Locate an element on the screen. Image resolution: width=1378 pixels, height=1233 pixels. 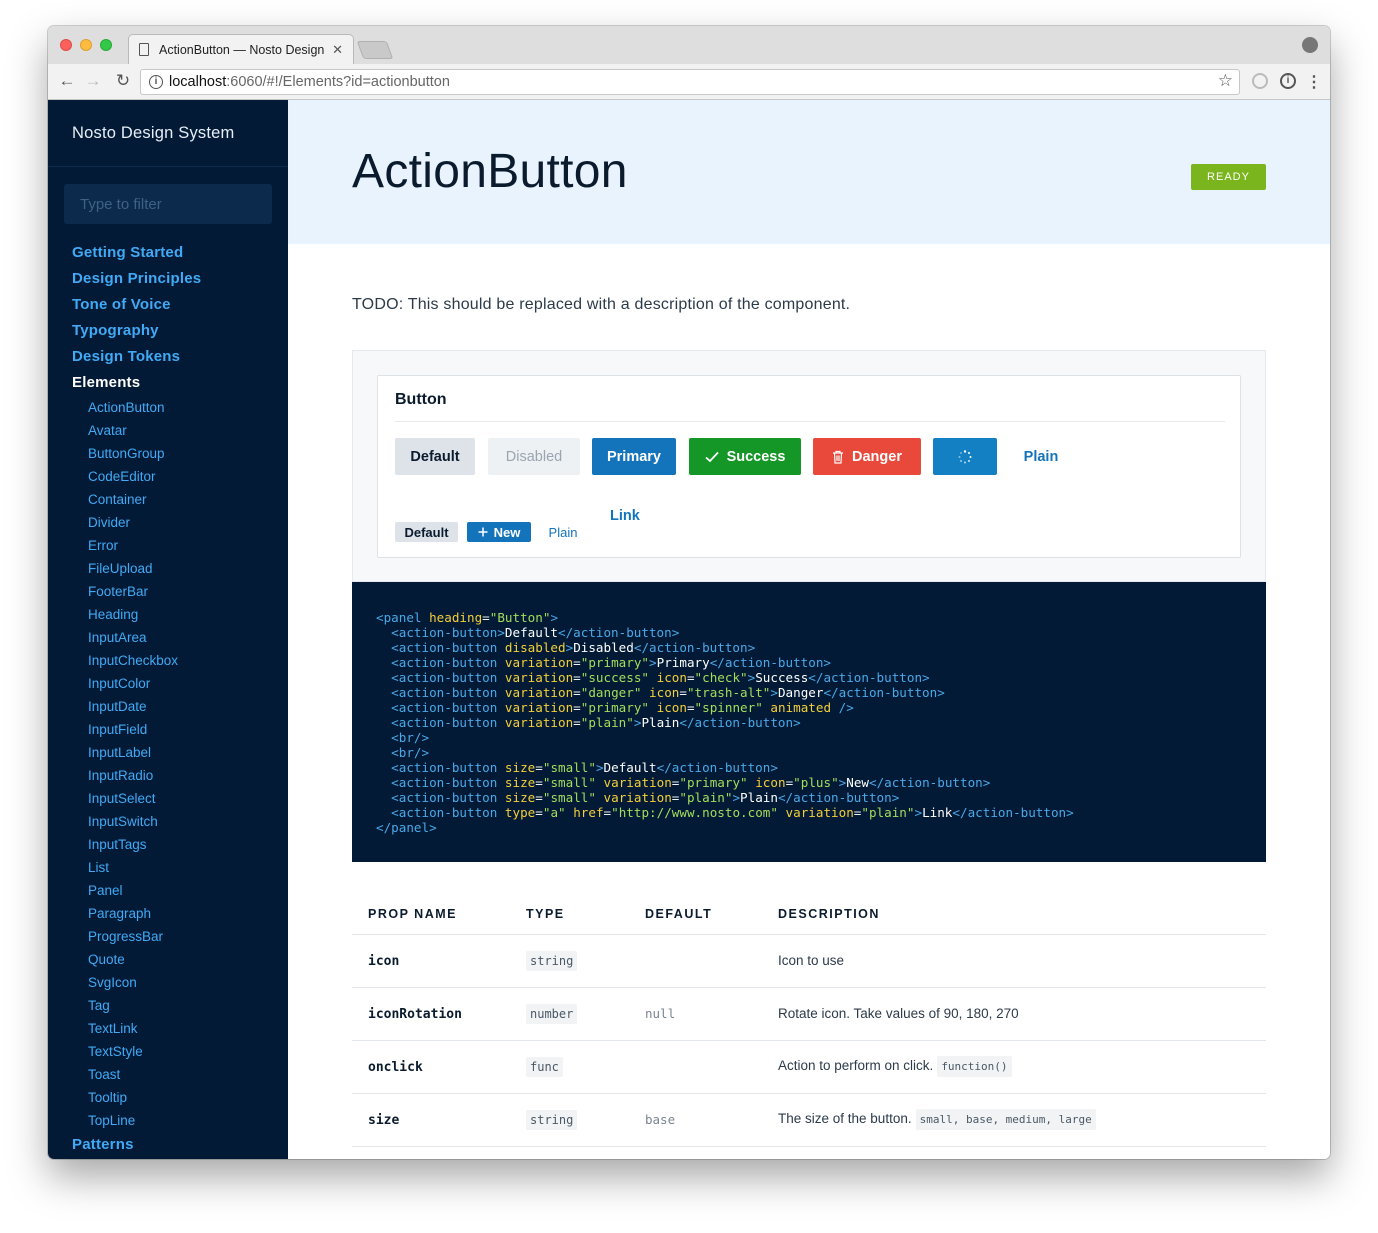
spinner-icon is located at coordinates (965, 456).